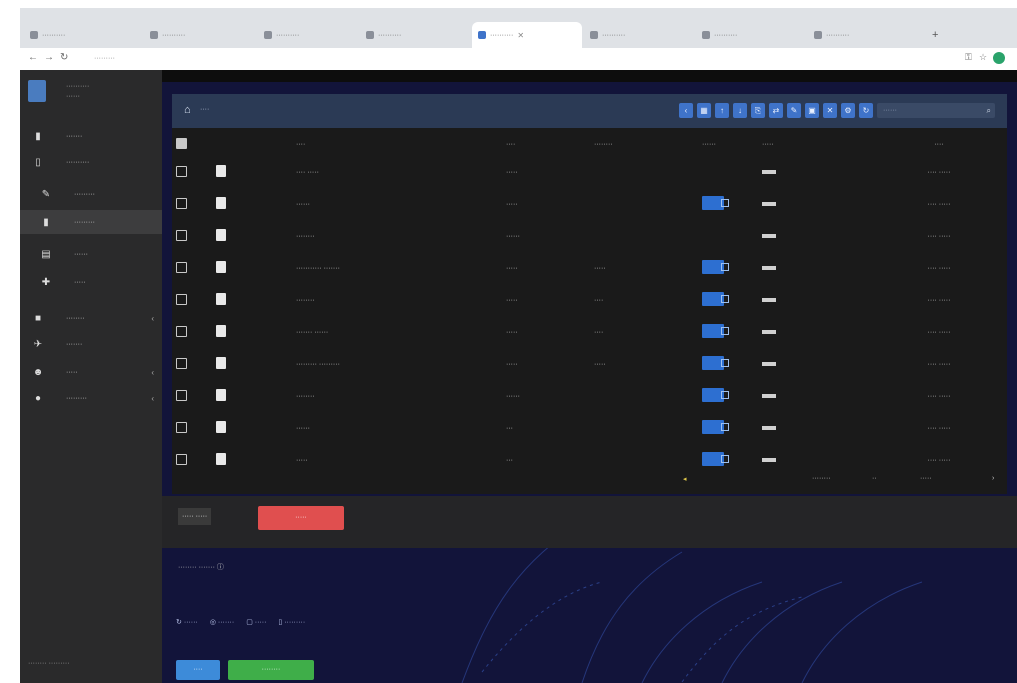 The height and width of the screenshot is (683, 1017). I want to click on toolbar-edit-icon: ✎, so click(794, 110).